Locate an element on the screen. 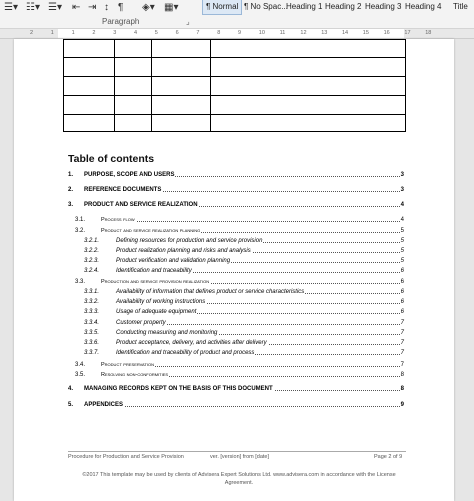 The width and height of the screenshot is (474, 501). toc-entry-number: 1. is located at coordinates (71, 175).